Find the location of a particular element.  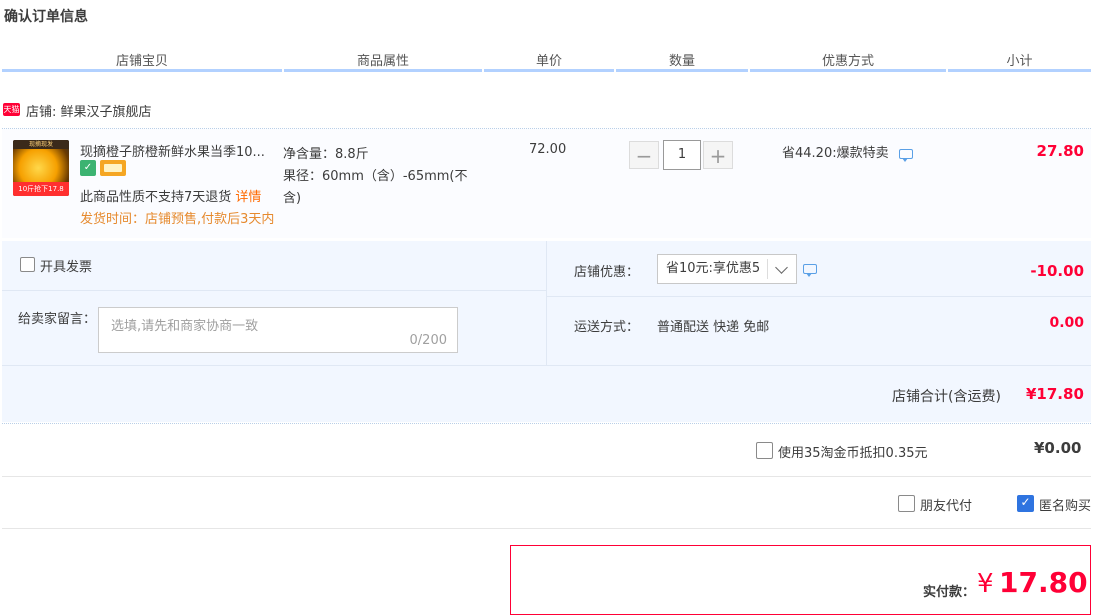

attribute-diameter: 果径：60mm（含）-65mm(不 is located at coordinates (375, 174).